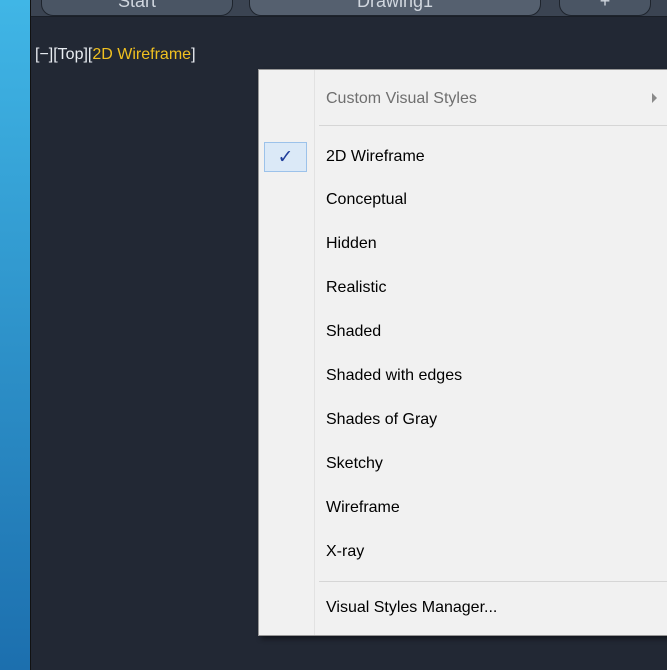 This screenshot has height=670, width=667. What do you see at coordinates (345, 551) in the screenshot?
I see `menu-item-label: X-ray` at bounding box center [345, 551].